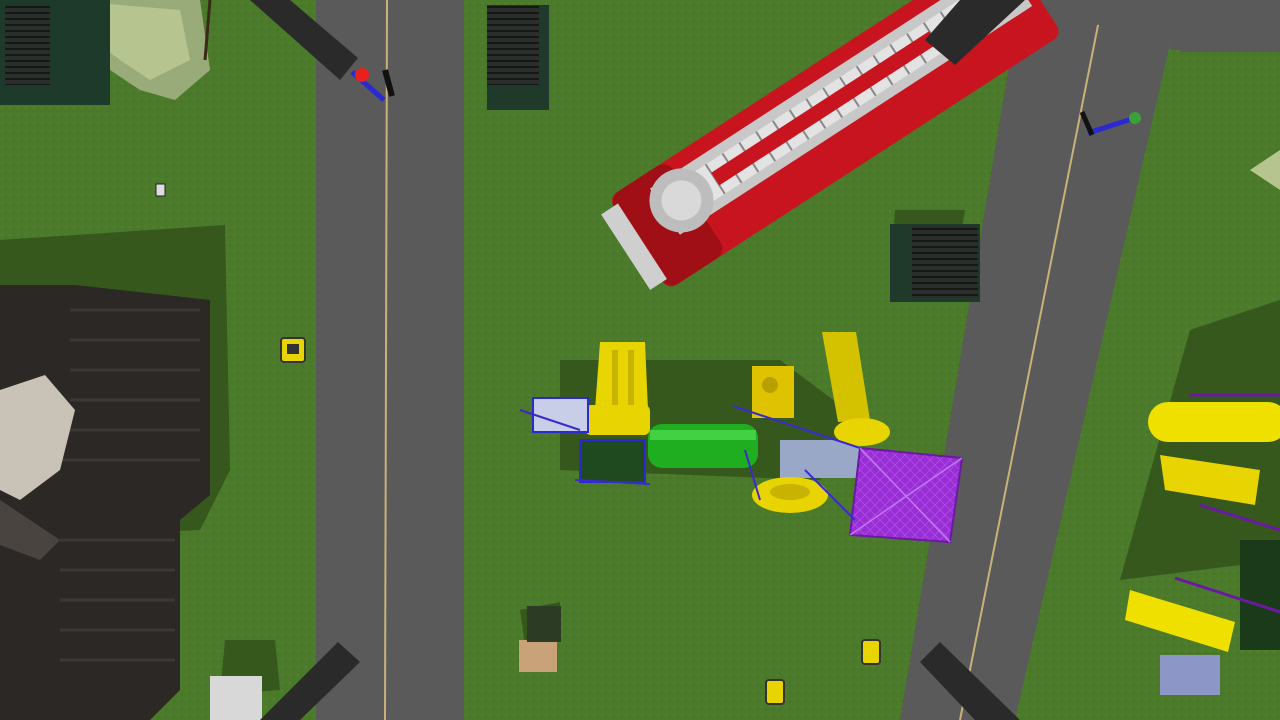 The height and width of the screenshot is (720, 1280). Describe the element at coordinates (105, 502) in the screenshot. I see `house-left` at that location.